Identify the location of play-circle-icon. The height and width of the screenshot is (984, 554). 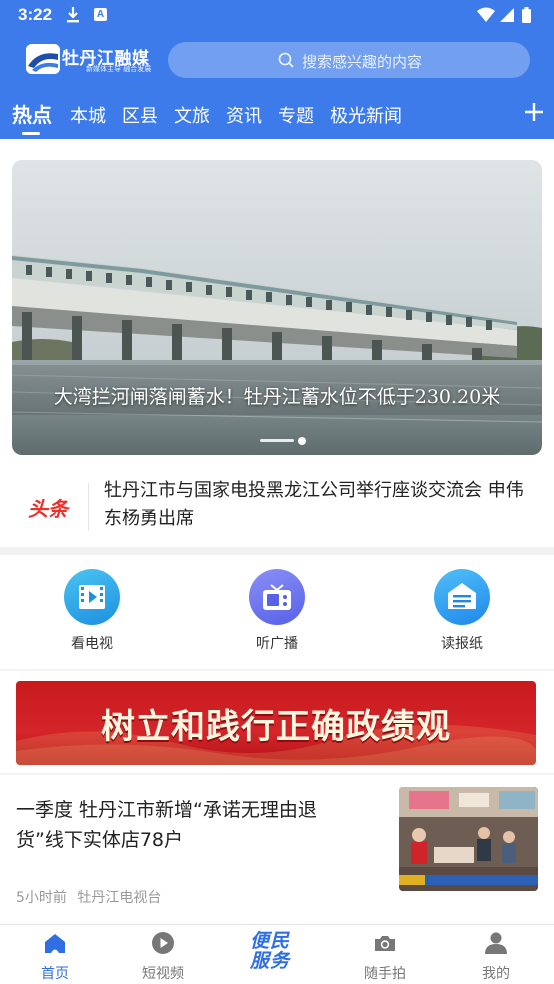
(163, 943).